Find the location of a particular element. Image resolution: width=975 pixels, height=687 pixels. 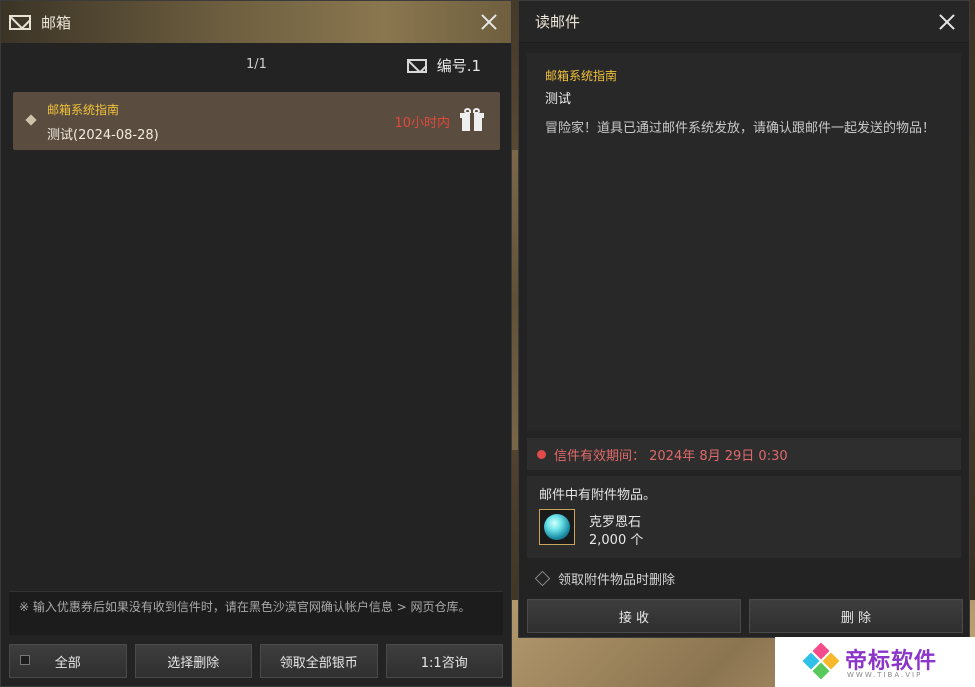

gift-icon is located at coordinates (472, 120).